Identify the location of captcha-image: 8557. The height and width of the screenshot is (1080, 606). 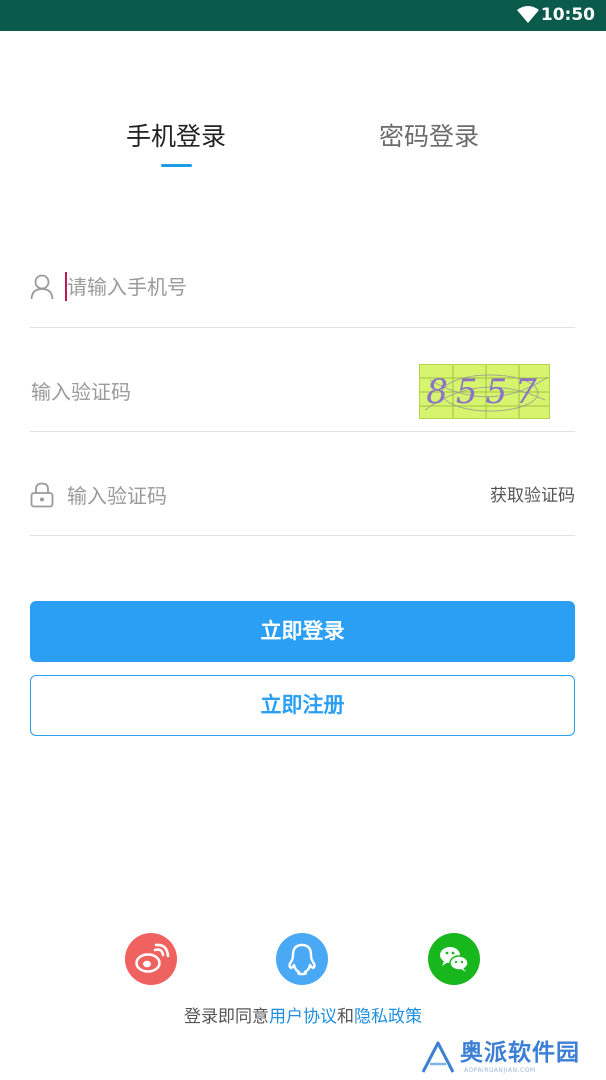
(484, 391).